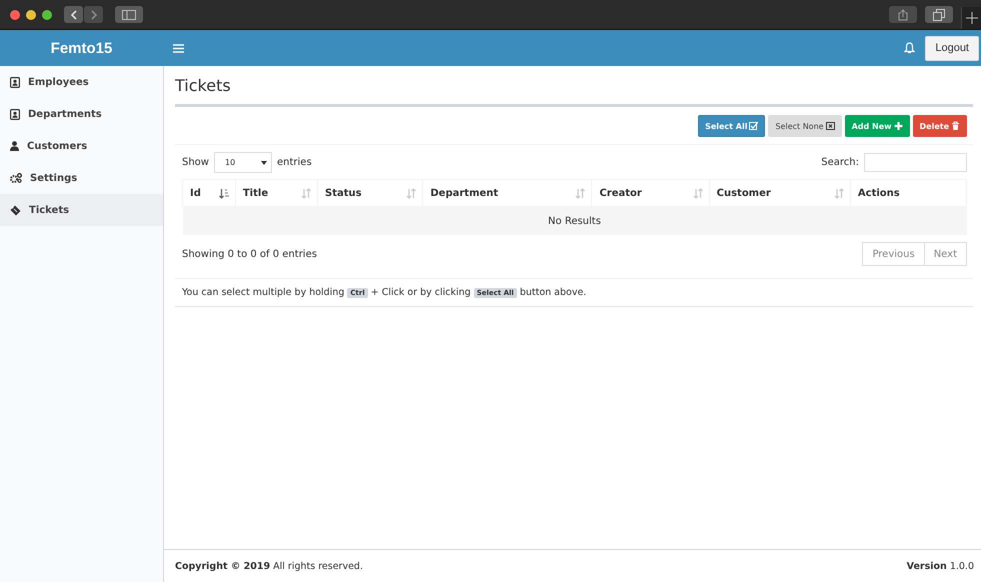 Image resolution: width=981 pixels, height=582 pixels. What do you see at coordinates (81, 114) in the screenshot?
I see `sidebar-item: Departments` at bounding box center [81, 114].